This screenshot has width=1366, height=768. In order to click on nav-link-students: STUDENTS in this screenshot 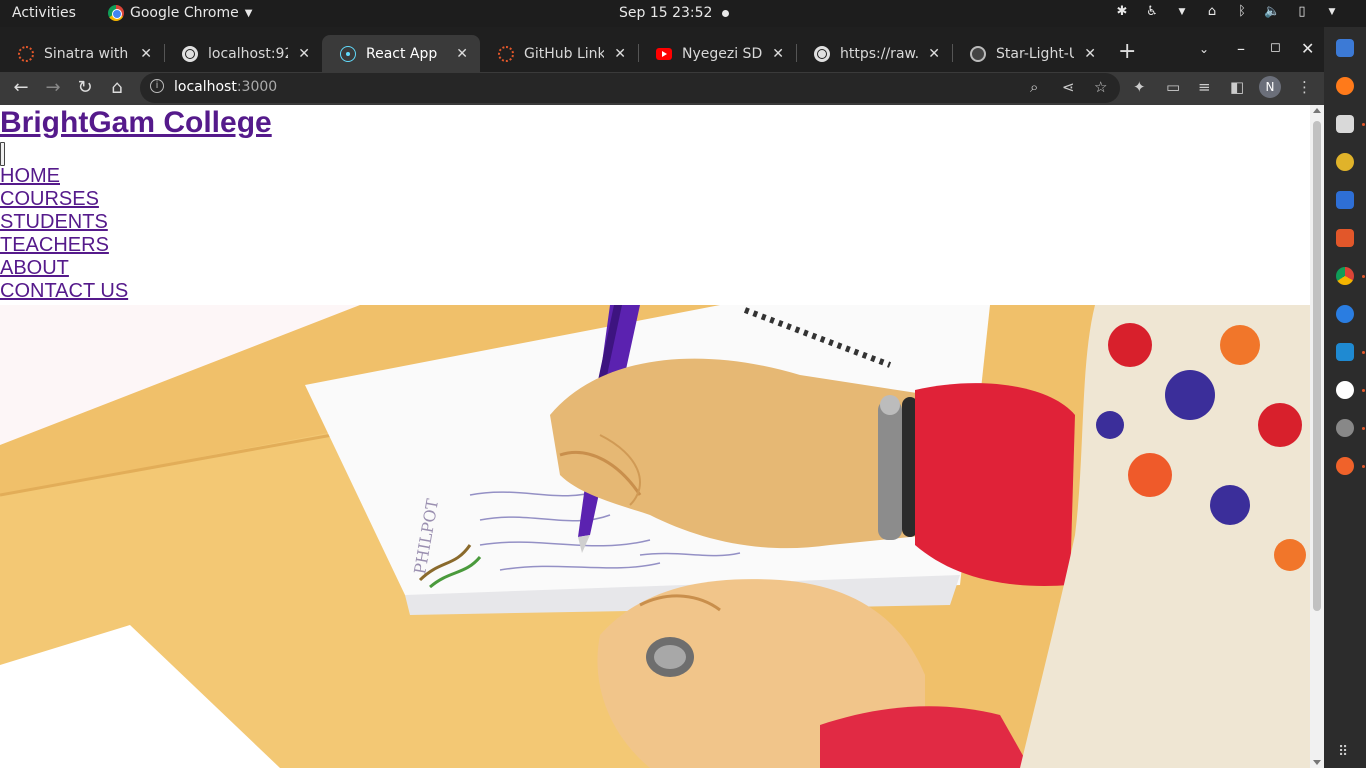, I will do `click(54, 222)`.